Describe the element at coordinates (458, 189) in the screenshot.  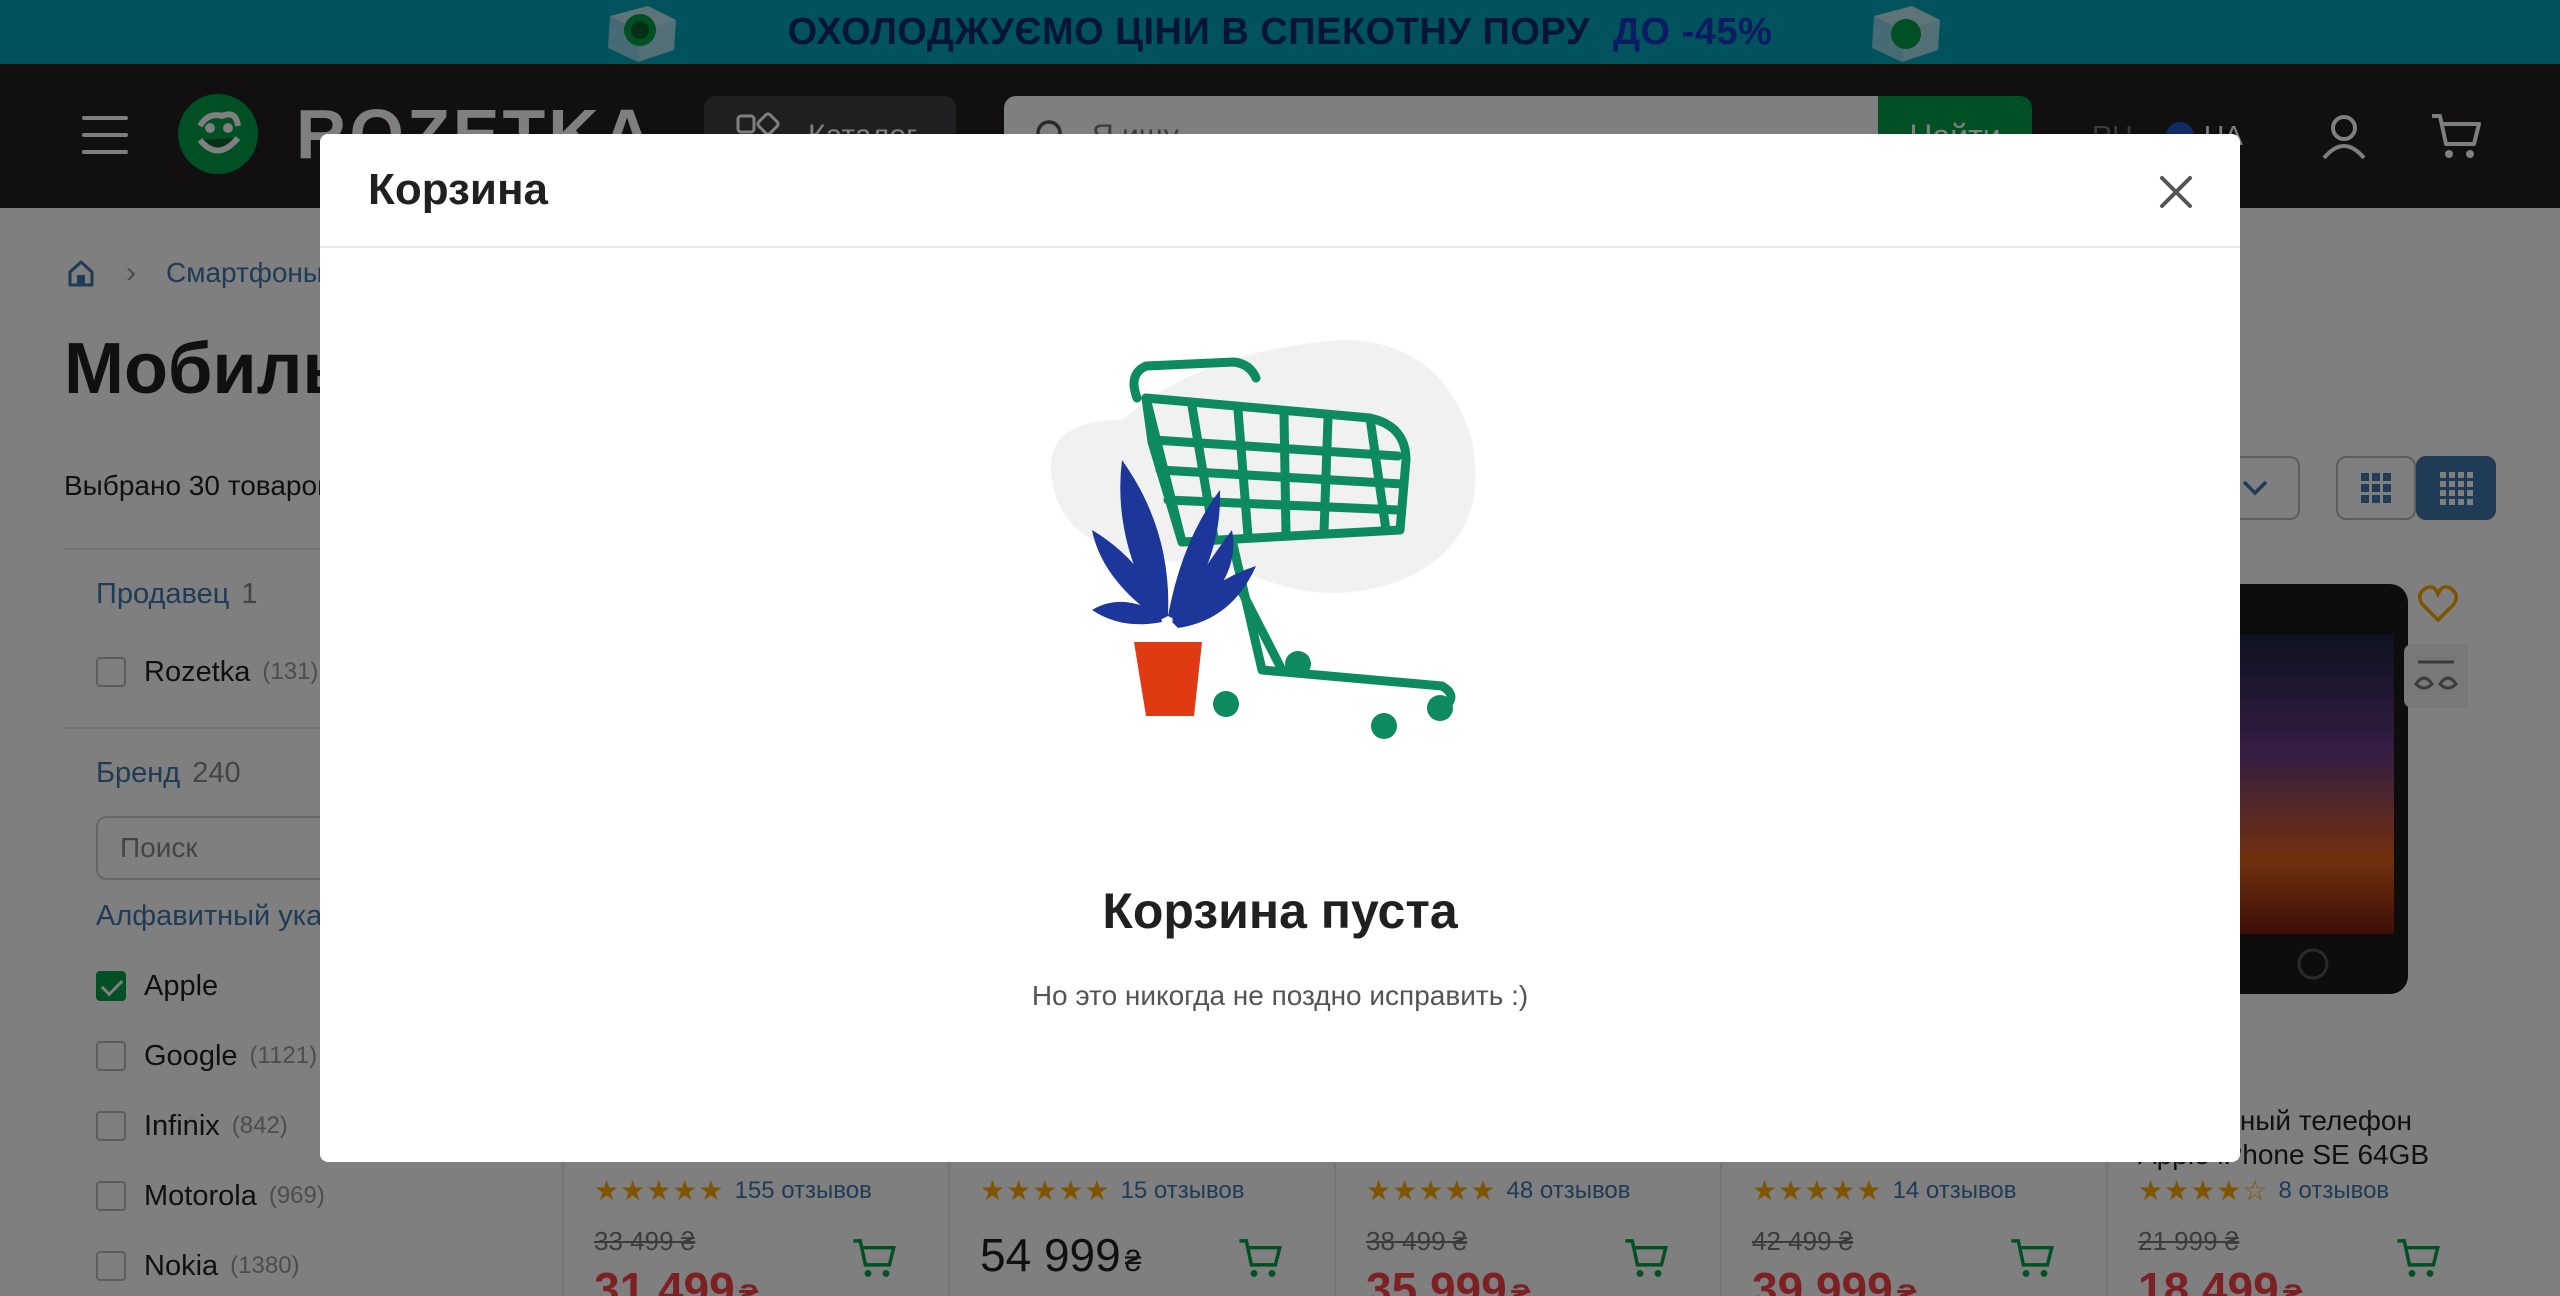
I see `modal-title: Корзина` at that location.